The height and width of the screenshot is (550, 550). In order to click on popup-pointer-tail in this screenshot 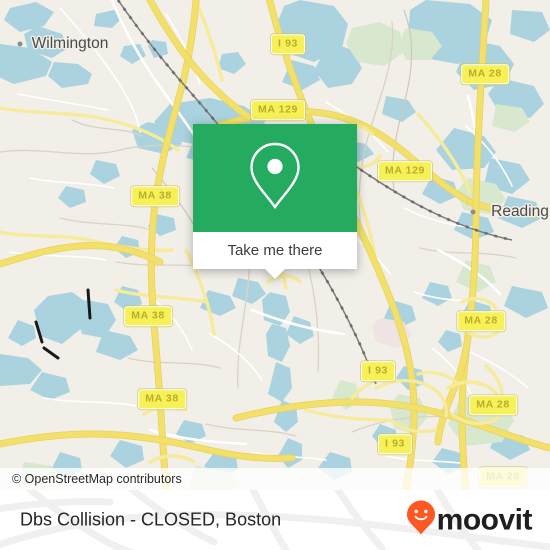, I will do `click(275, 273)`.